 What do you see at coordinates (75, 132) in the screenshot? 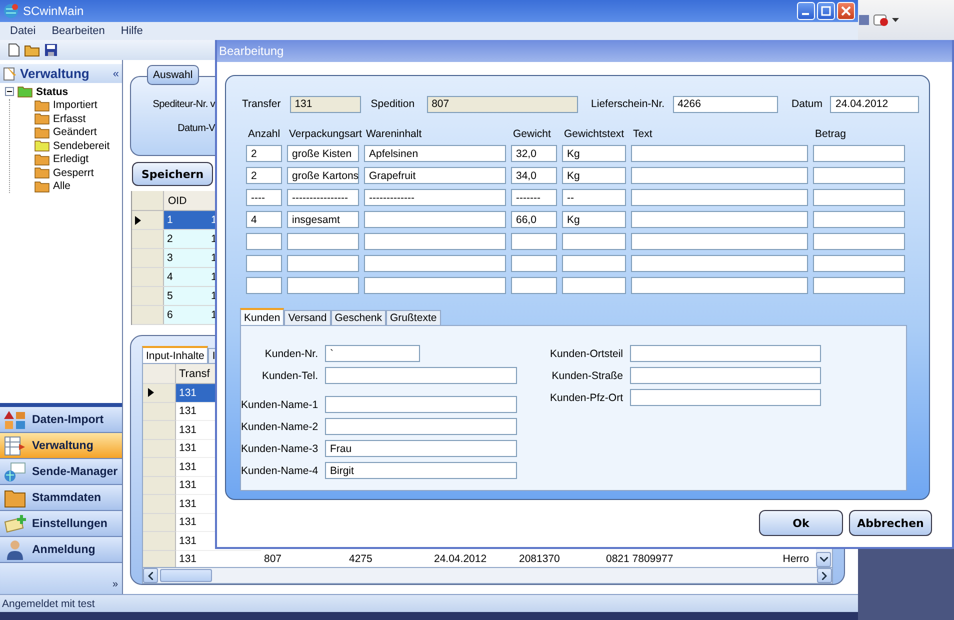
I see `tree-item: Geändert` at bounding box center [75, 132].